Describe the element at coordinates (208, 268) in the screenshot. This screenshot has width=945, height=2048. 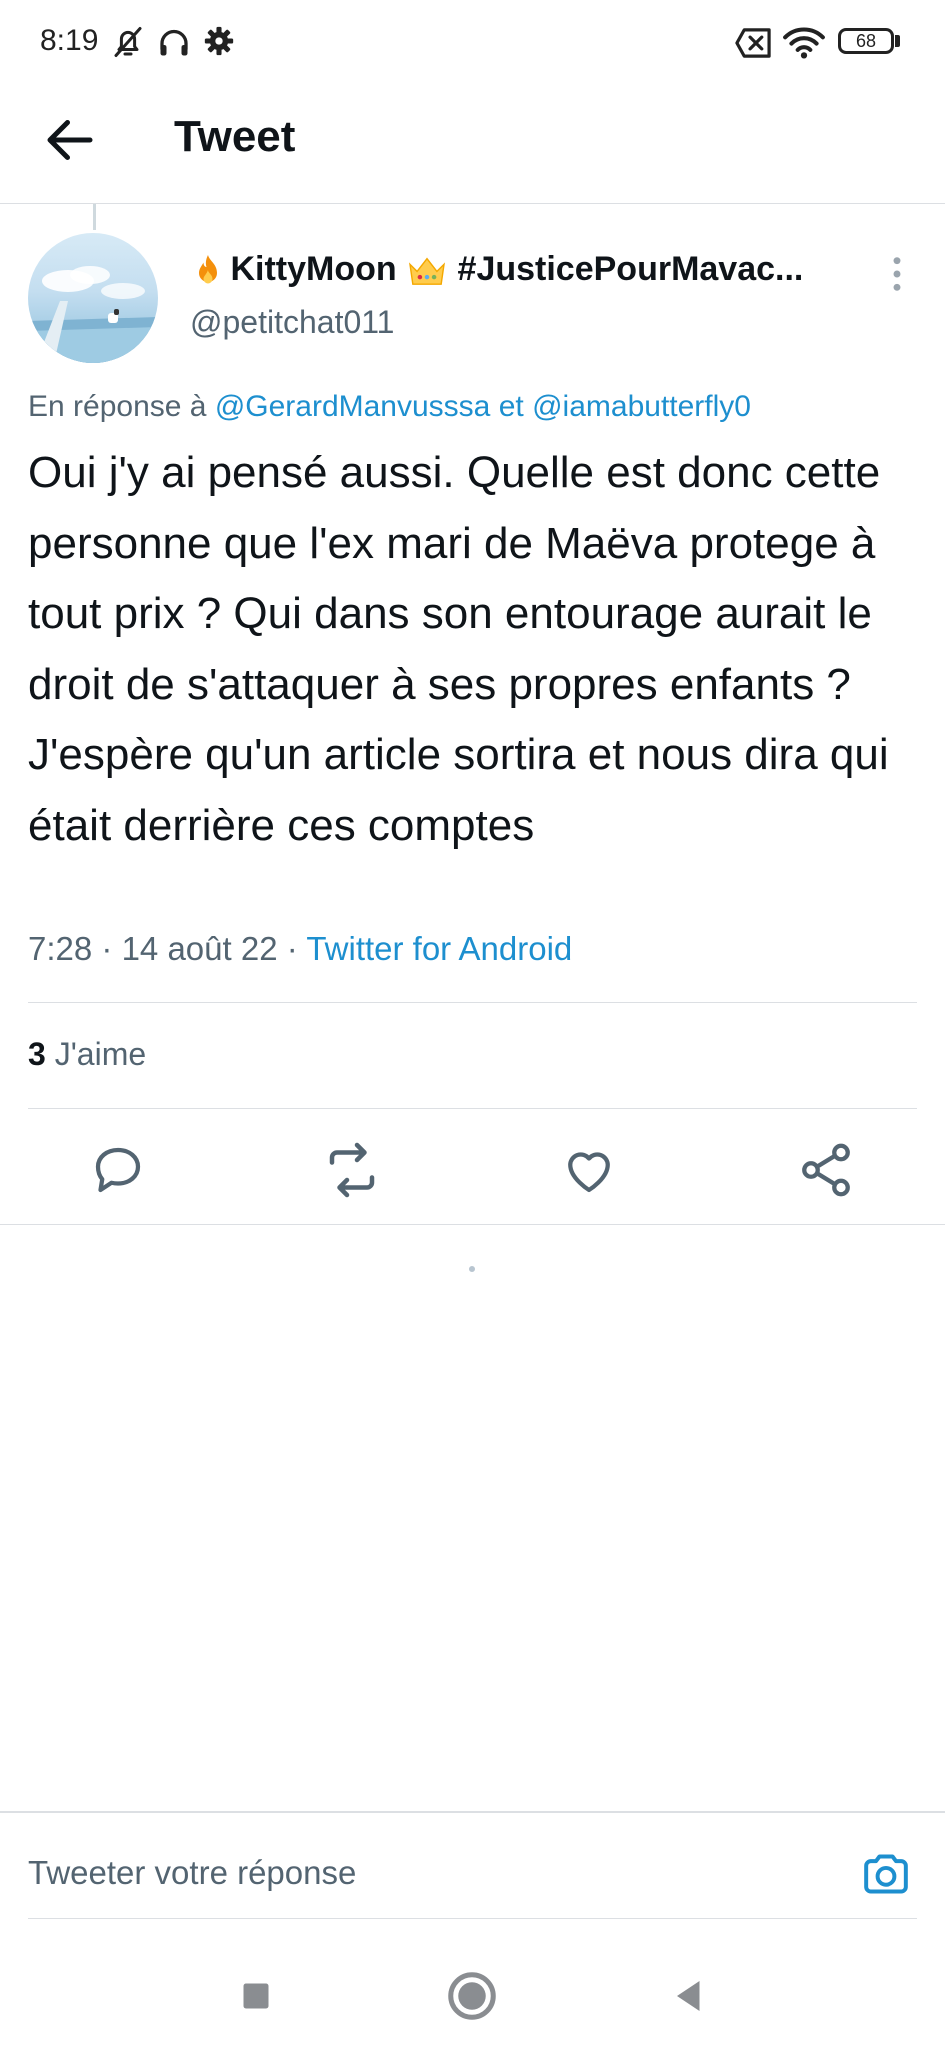
I see `fire-emoji` at that location.